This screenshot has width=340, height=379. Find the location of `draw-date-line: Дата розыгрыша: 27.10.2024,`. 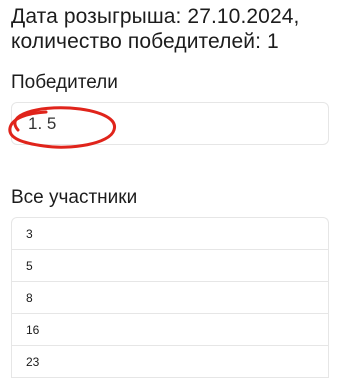

draw-date-line: Дата розыгрыша: 27.10.2024, is located at coordinates (155, 16).